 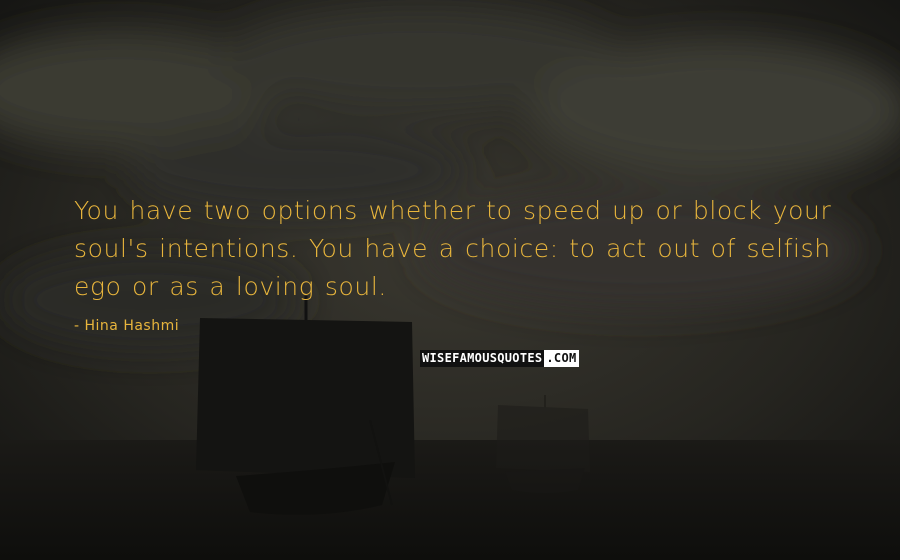 What do you see at coordinates (543, 444) in the screenshot?
I see `ship-distant` at bounding box center [543, 444].